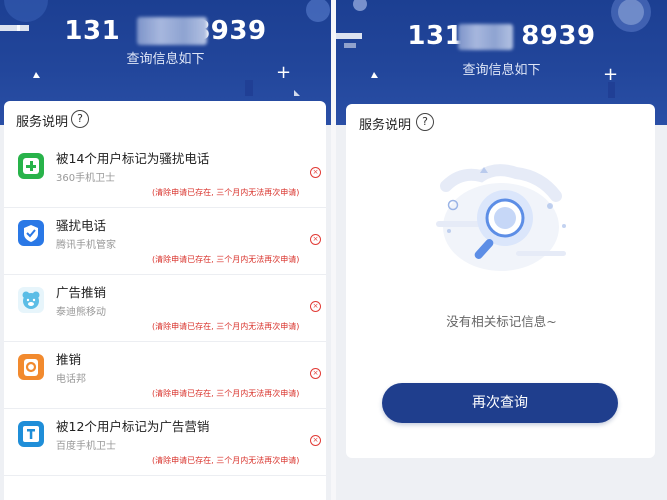  What do you see at coordinates (165, 375) in the screenshot?
I see `list-item: 推销 电话邦 (清除申请已存在, 三个月内无法再次申请) ×` at bounding box center [165, 375].